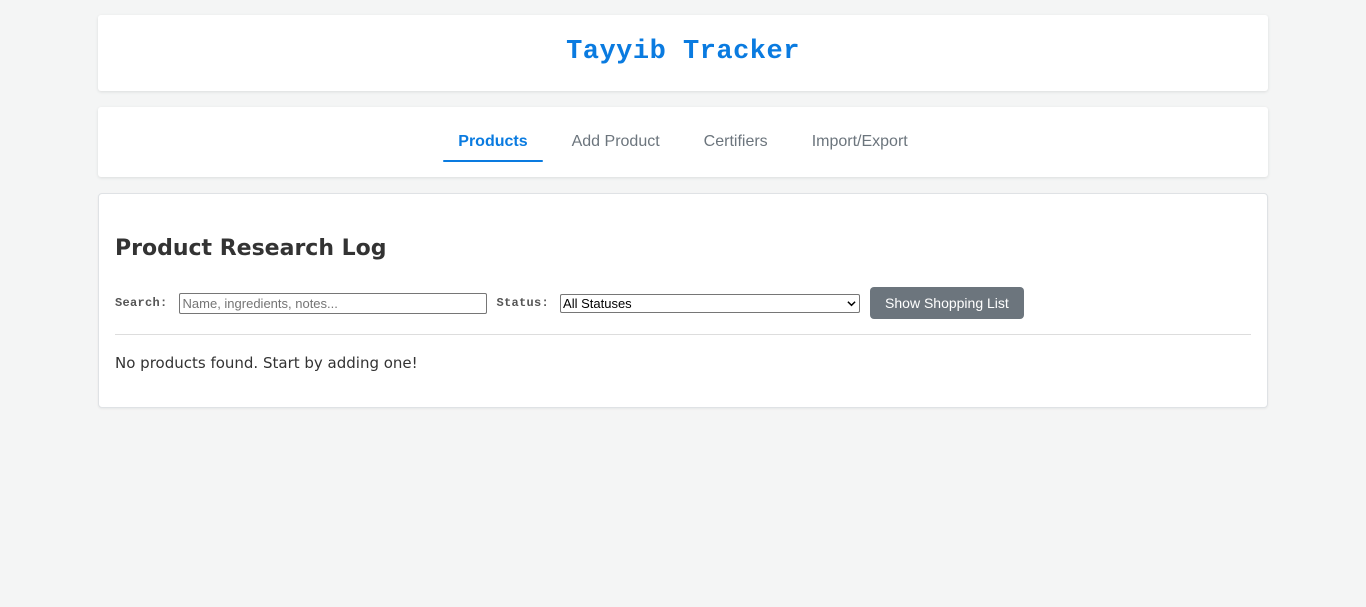  What do you see at coordinates (597, 303) in the screenshot?
I see `status-selected-value: All Statuses` at bounding box center [597, 303].